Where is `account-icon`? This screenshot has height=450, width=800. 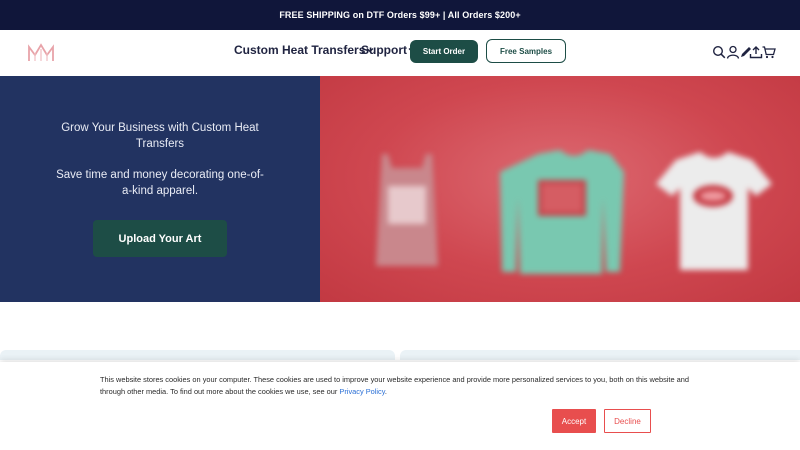
account-icon is located at coordinates (733, 52).